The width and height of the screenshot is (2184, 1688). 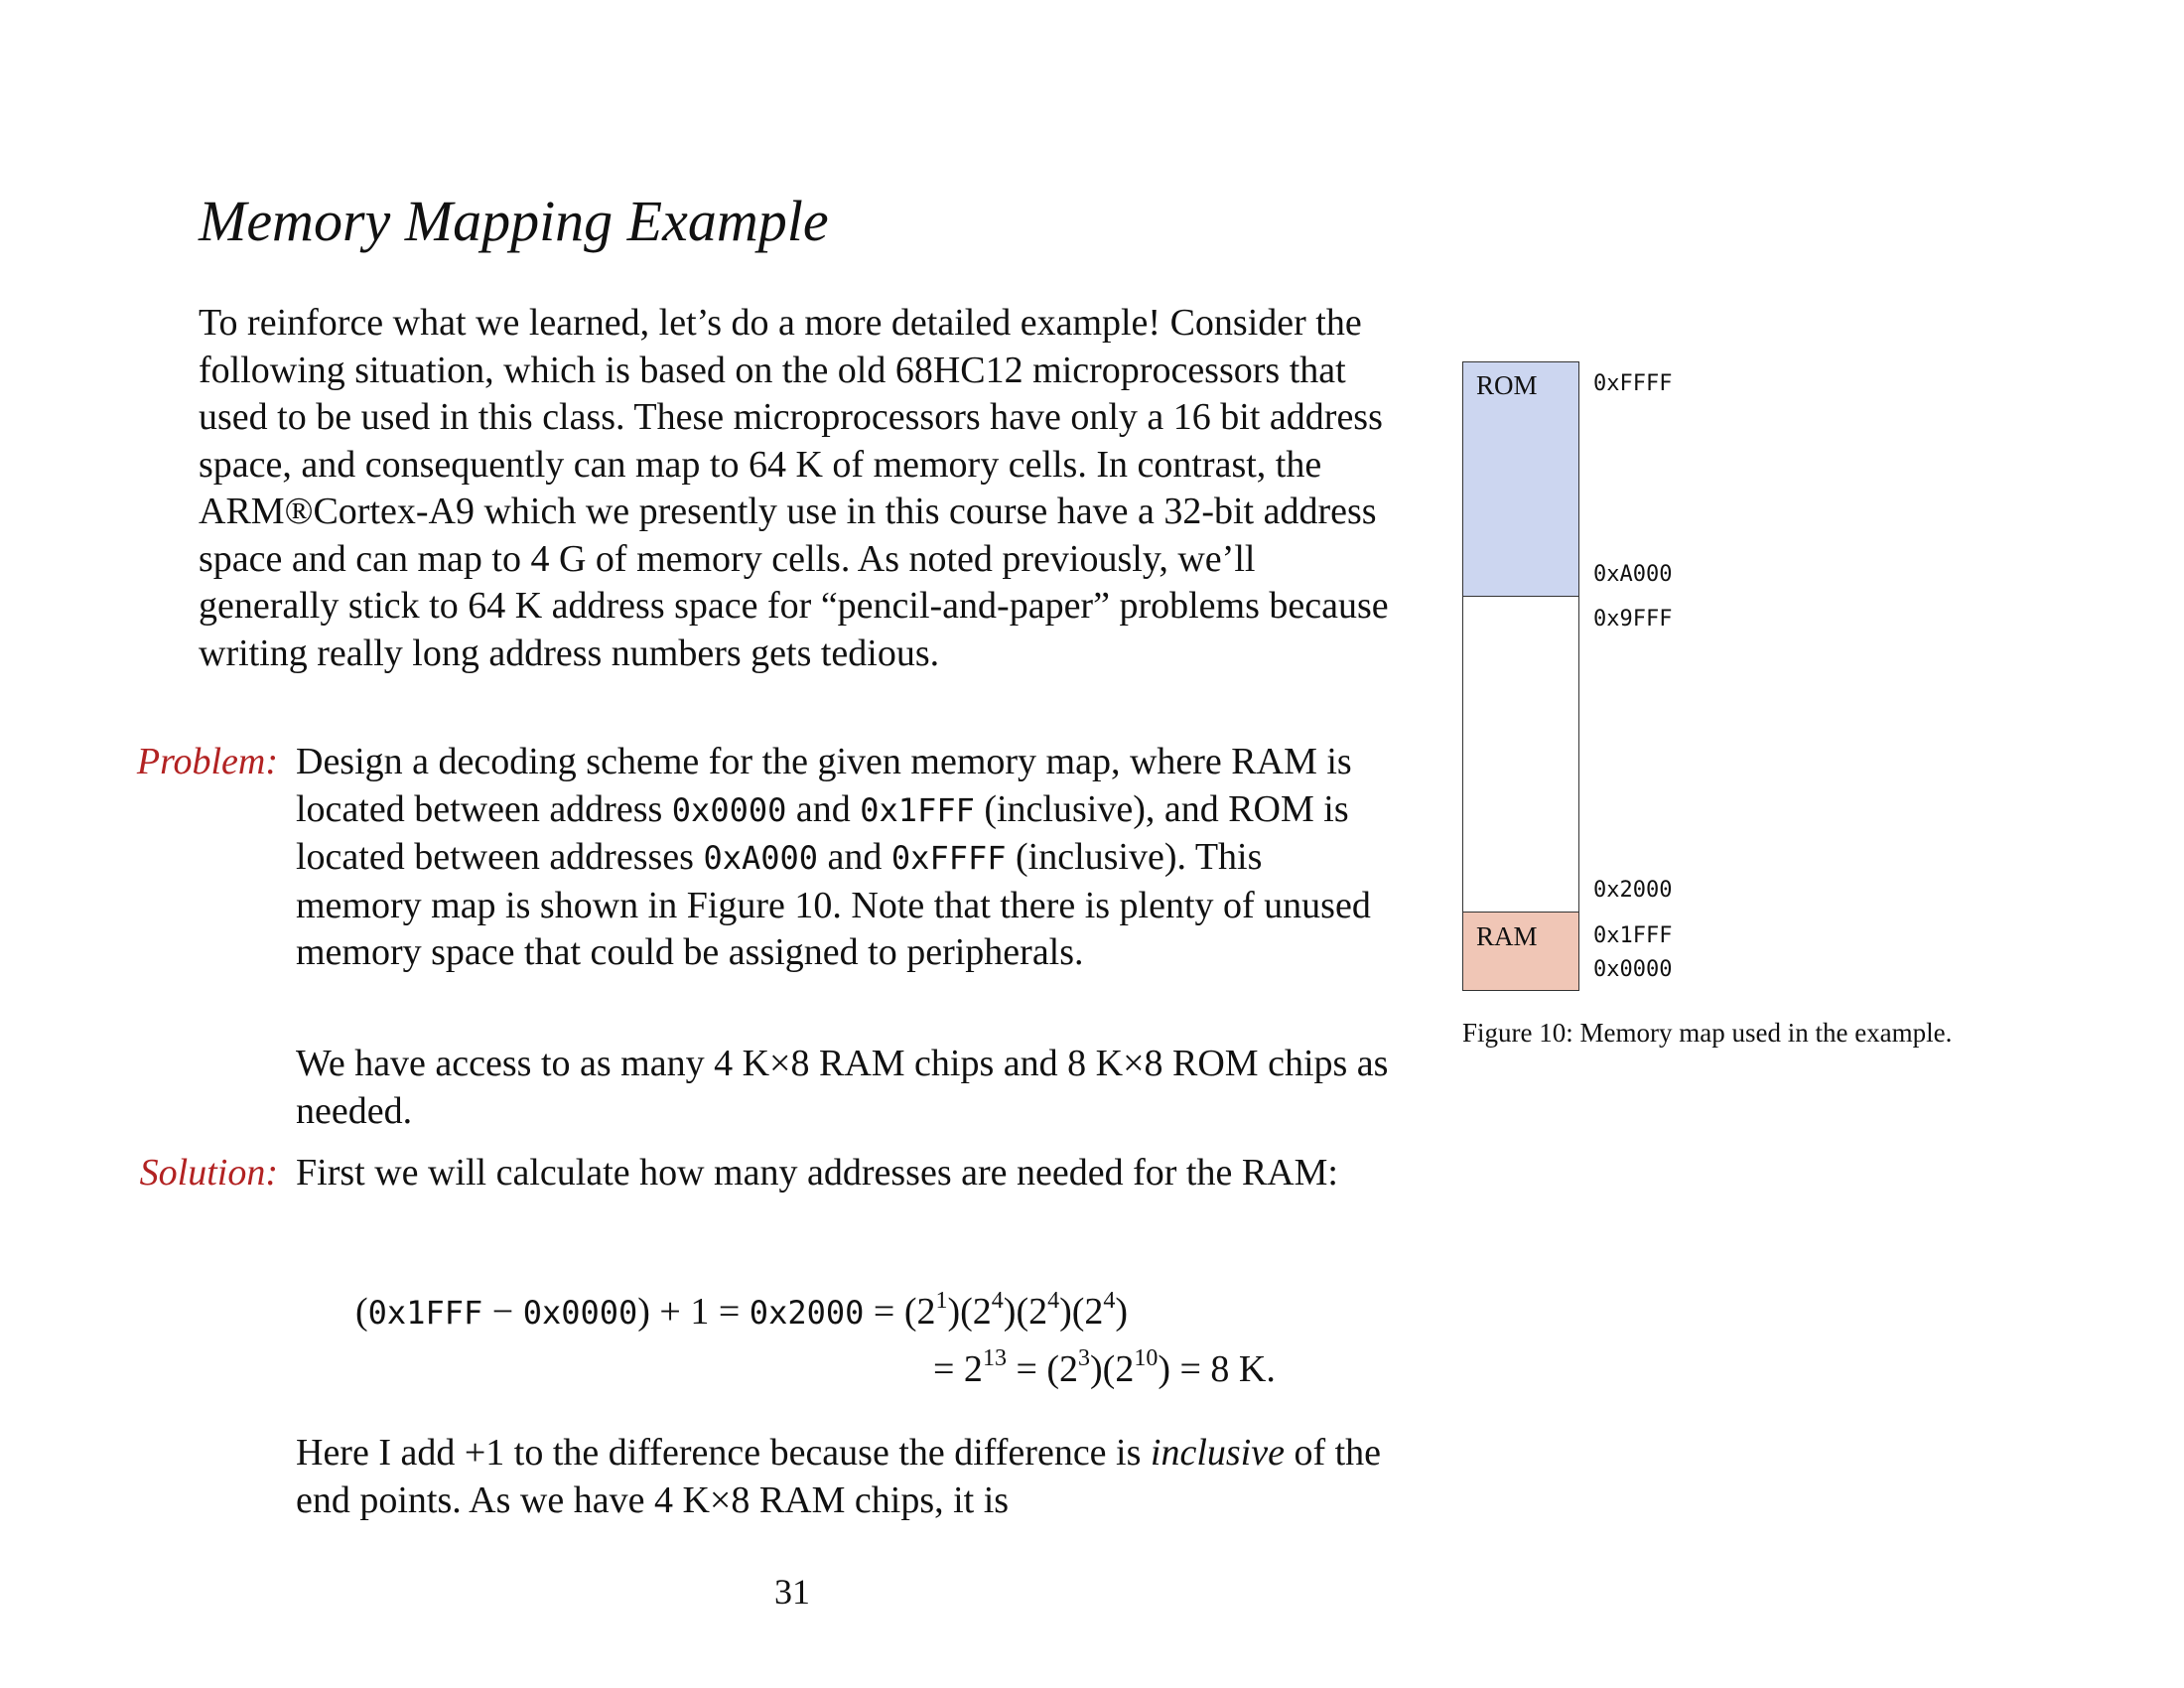 What do you see at coordinates (484, 1453) in the screenshot?
I see `math-plus-one: +1` at bounding box center [484, 1453].